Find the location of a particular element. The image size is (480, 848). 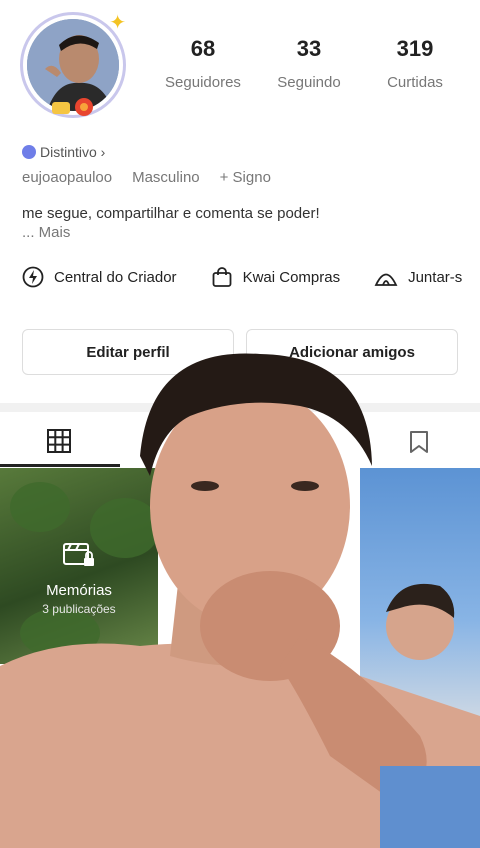

profile-stats: 68 Seguidores 33 Seguindo 319 Curtidas is located at coordinates (310, 63).